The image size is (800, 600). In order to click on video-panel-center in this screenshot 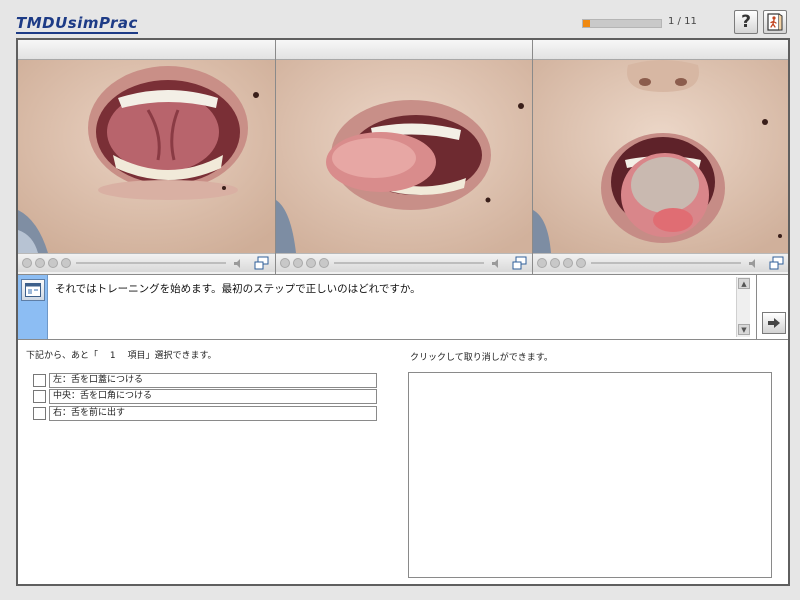, I will do `click(403, 157)`.